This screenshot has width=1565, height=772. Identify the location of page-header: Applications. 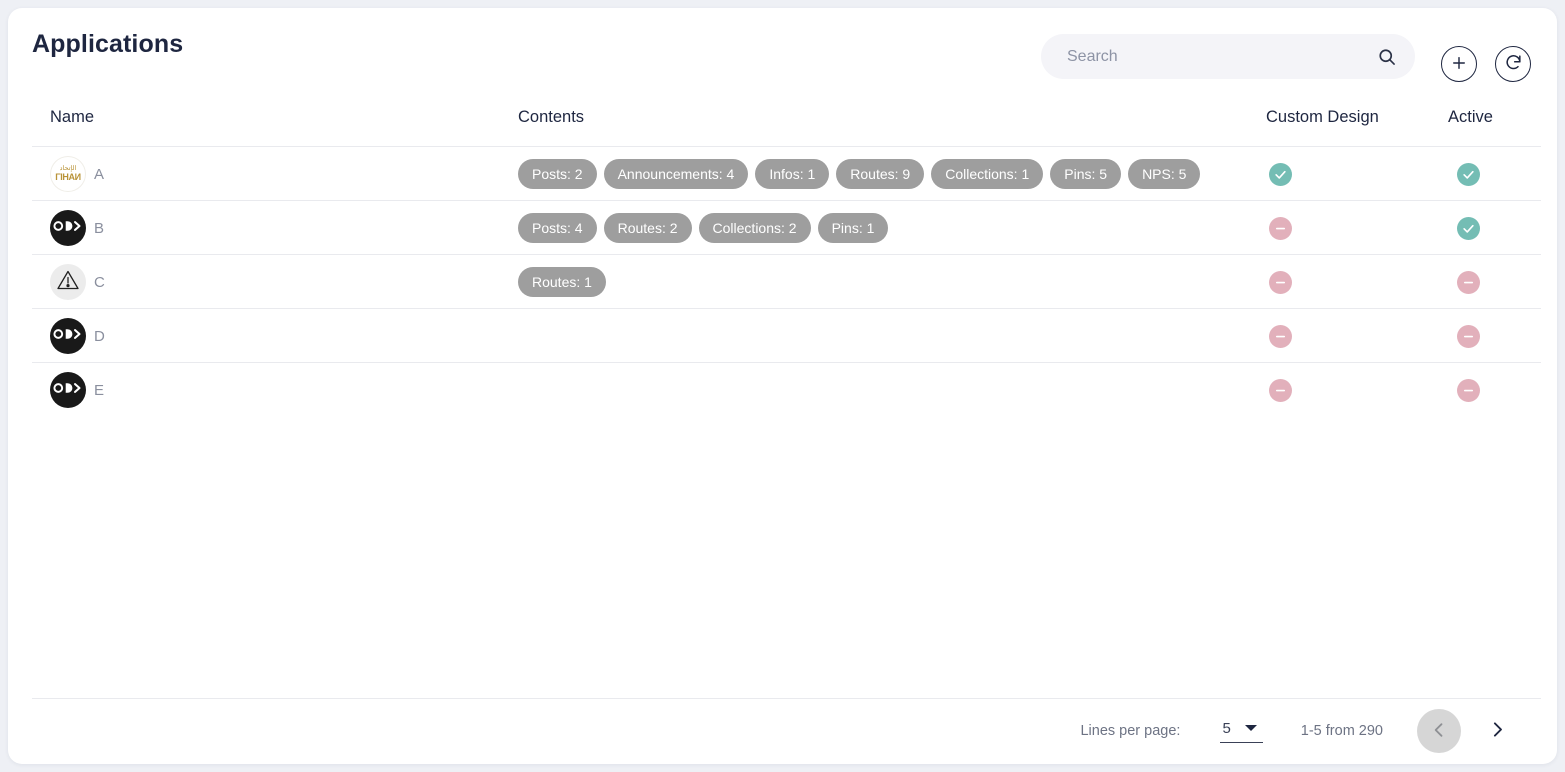
(782, 54).